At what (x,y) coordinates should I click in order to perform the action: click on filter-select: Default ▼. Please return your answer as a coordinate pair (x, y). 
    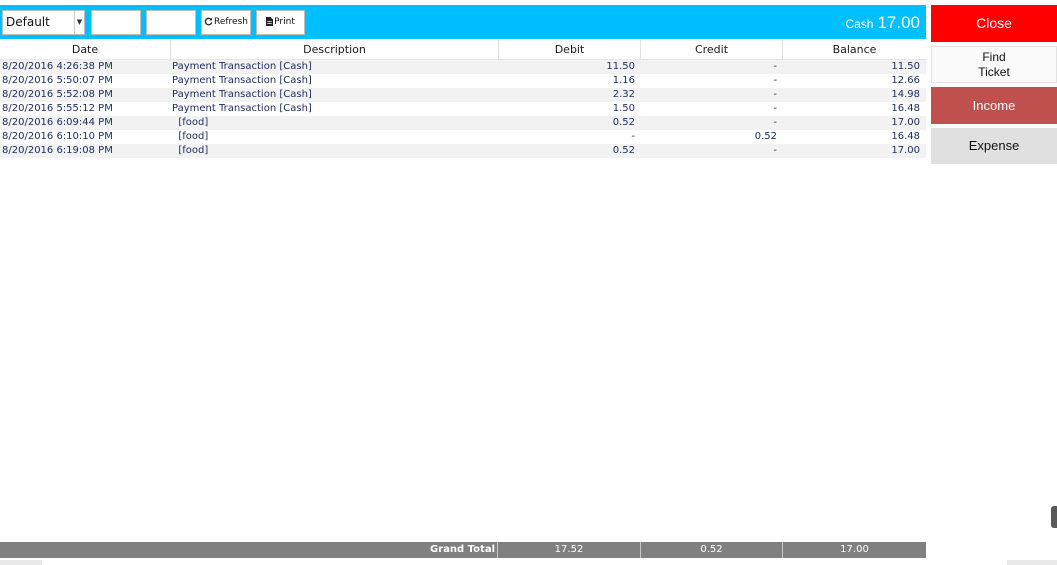
    Looking at the image, I should click on (43, 22).